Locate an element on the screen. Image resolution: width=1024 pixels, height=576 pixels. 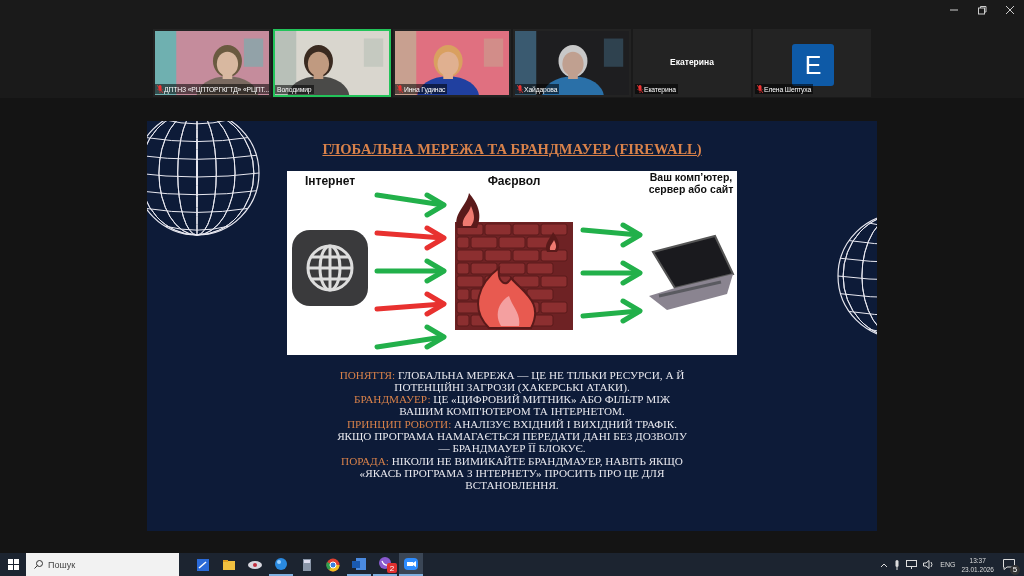
slide-paragraph: ПОРАДА: НІКОЛИ НЕ ВИМИКАЙТЕ БРАНДМАУЕР, НАВІТЬ ЯКЩО «ЯКАСЬ ПРОГРАМА З ІНТЕРНЕТУ» ПРОСИТЬ ПРО ЦЕ ДЛЯ ВСТАНОВЛЕННЯ. is located at coordinates (512, 473).